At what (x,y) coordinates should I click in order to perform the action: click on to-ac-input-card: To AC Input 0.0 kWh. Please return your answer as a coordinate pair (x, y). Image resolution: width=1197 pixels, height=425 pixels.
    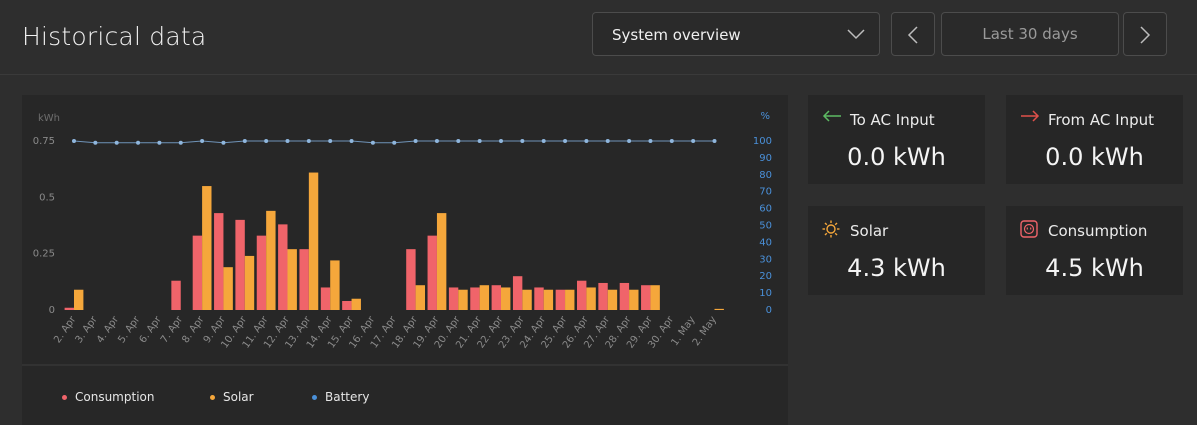
    Looking at the image, I should click on (896, 139).